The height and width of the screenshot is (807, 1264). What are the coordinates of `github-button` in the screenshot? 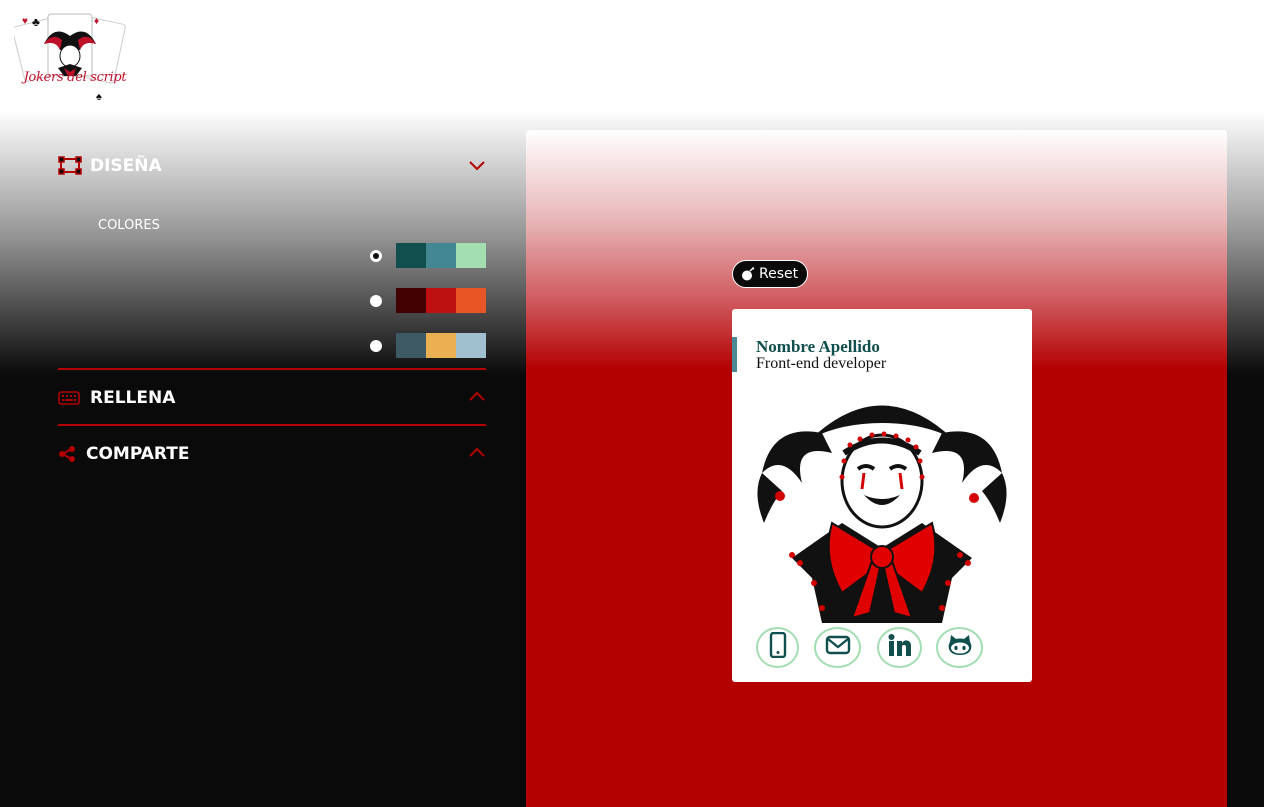 It's located at (959, 647).